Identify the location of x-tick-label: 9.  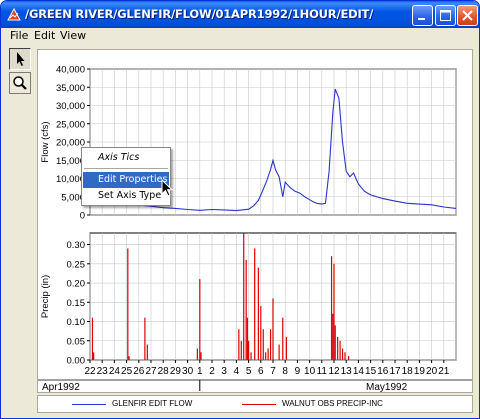
(298, 371).